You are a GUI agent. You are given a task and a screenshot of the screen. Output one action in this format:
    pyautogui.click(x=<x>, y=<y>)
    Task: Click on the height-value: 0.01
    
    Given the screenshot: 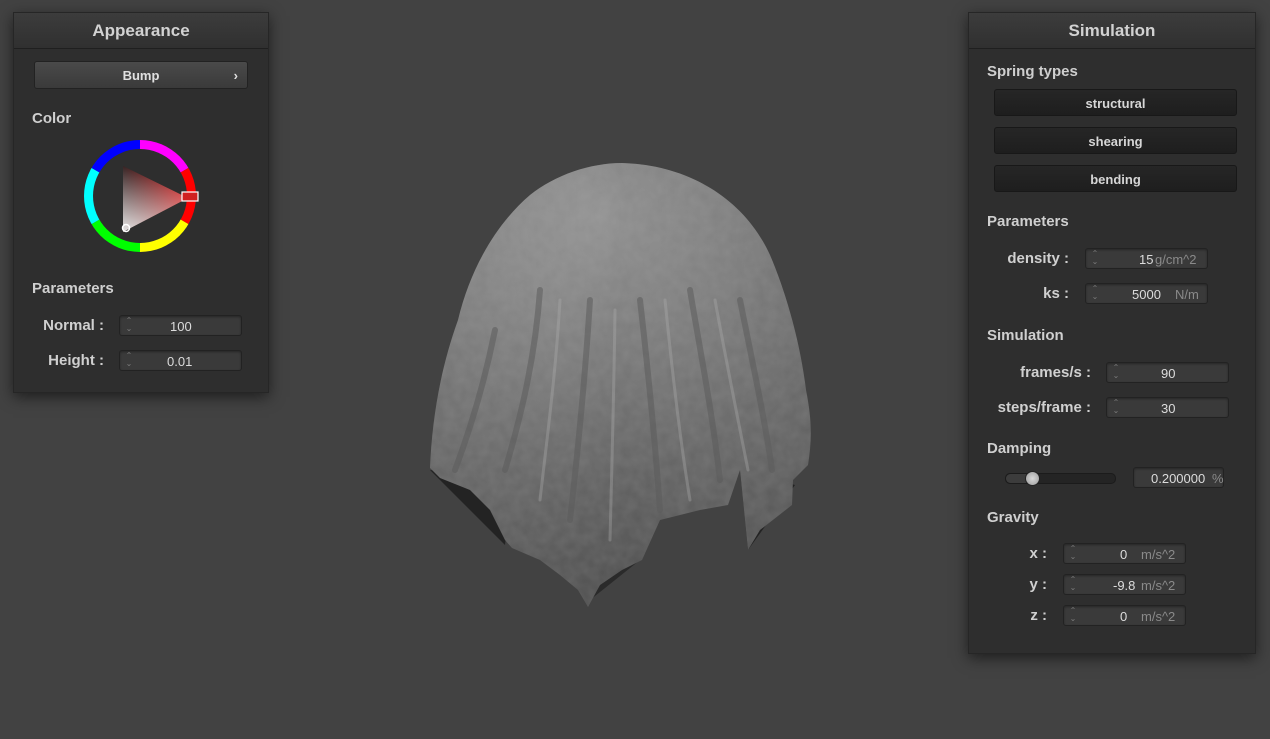 What is the action you would take?
    pyautogui.click(x=180, y=361)
    